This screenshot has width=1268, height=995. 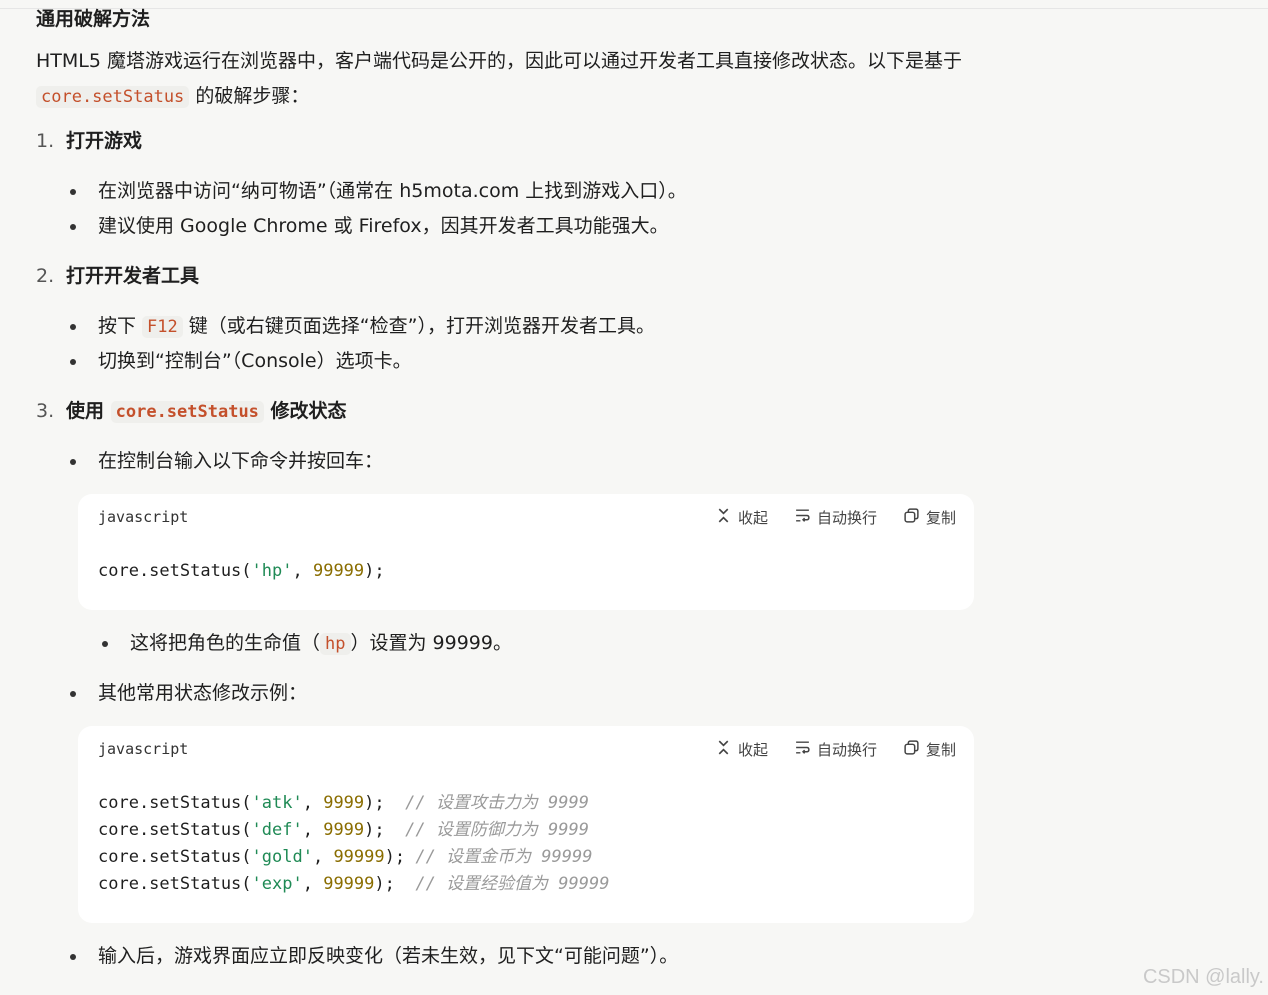 I want to click on step-1: 1. 打开游戏, so click(x=89, y=141).